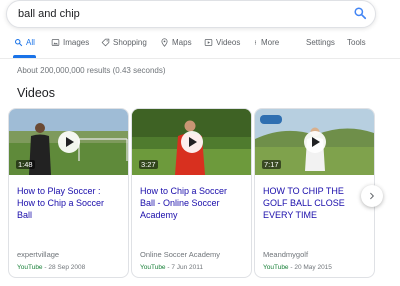  I want to click on tab-settings: Settings, so click(320, 47).